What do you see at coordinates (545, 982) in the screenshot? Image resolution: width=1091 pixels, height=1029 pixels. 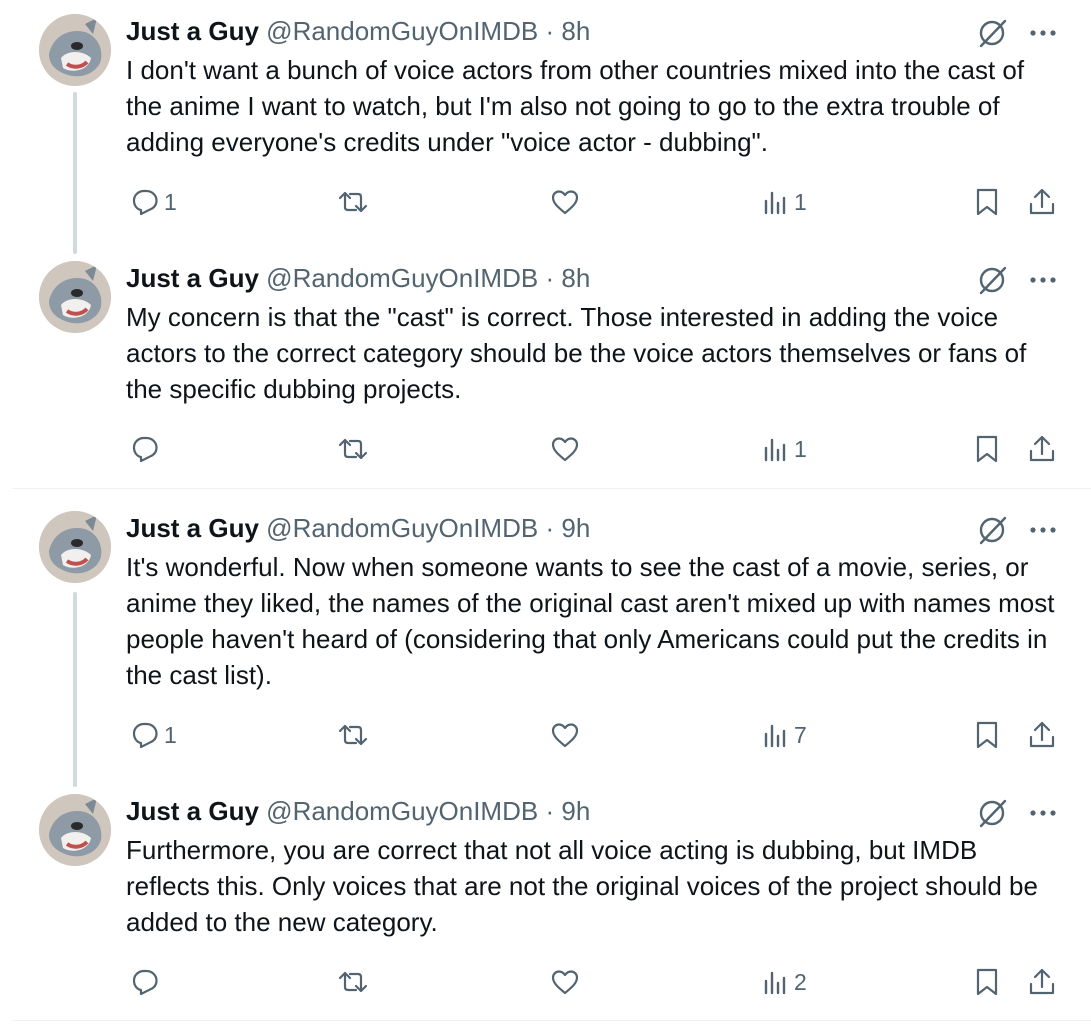 I see `tweet-actions: 2` at bounding box center [545, 982].